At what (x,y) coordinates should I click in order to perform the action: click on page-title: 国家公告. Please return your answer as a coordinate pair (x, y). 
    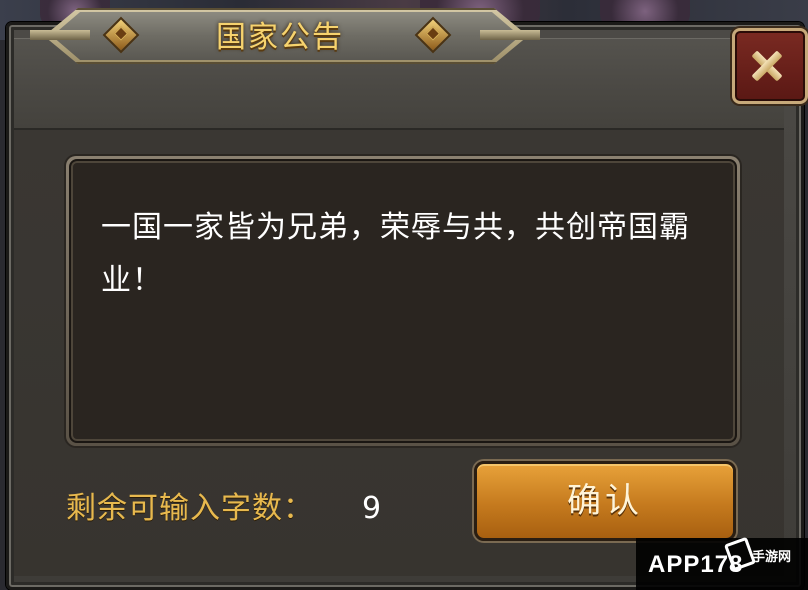
    Looking at the image, I should click on (280, 37).